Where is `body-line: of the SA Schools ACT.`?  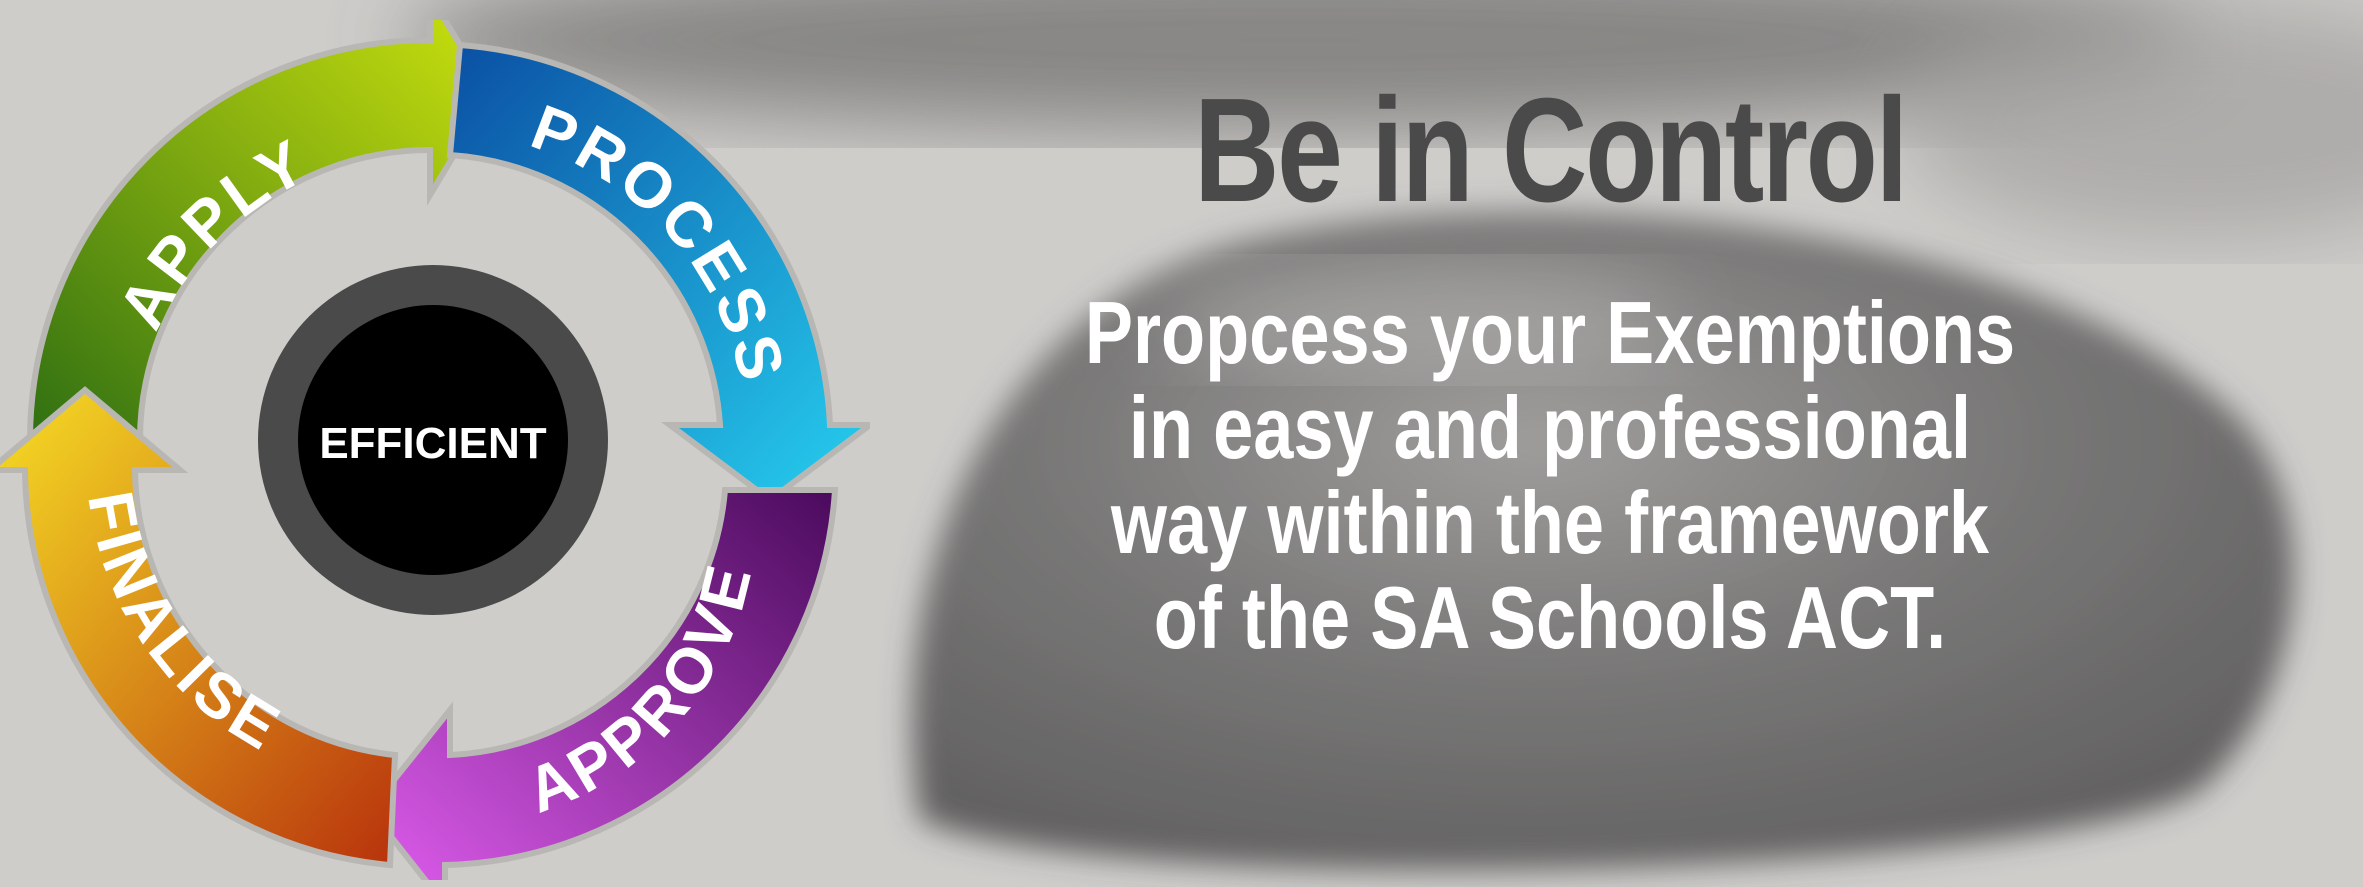 body-line: of the SA Schools ACT. is located at coordinates (1550, 618).